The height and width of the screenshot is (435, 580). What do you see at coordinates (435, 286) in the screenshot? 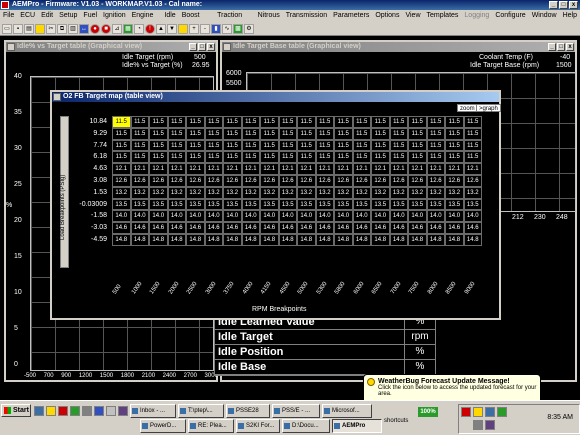
I see `rpm-breakpoint: 8000` at bounding box center [435, 286].